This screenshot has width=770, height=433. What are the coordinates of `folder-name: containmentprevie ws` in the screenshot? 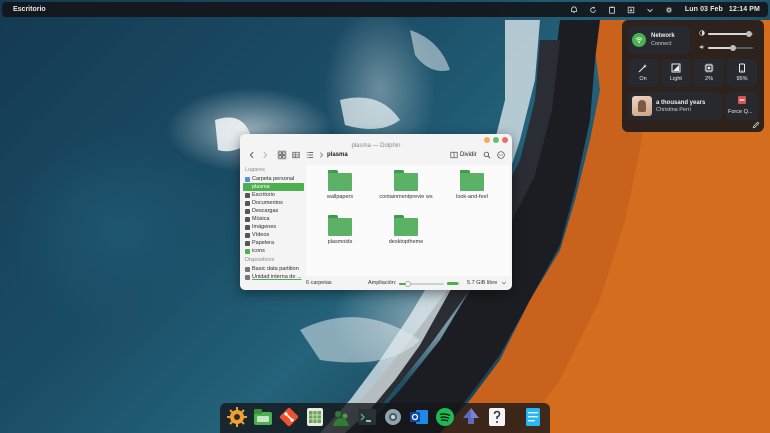 It's located at (406, 197).